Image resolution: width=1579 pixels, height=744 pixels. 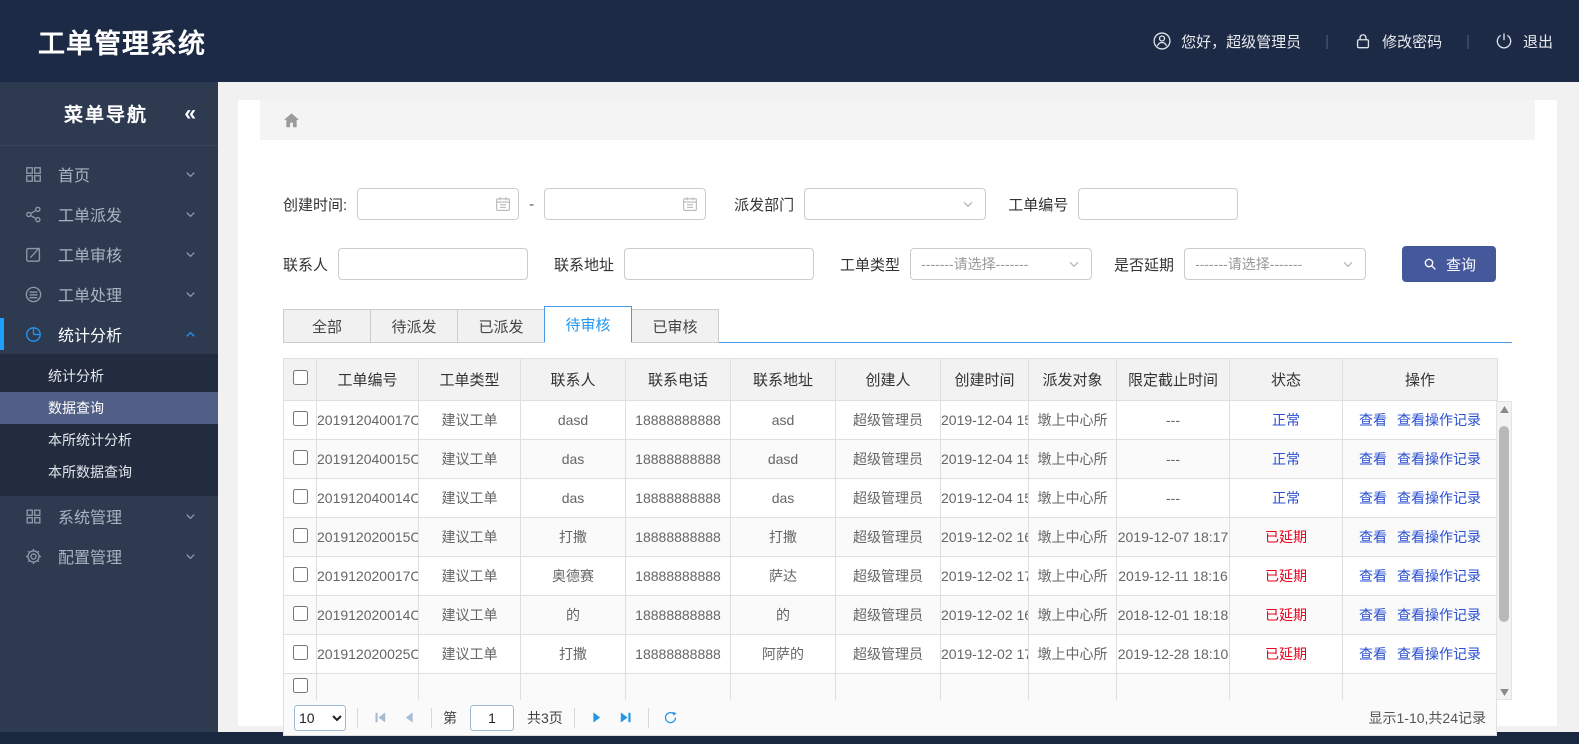 I want to click on next-page-button, so click(x=597, y=718).